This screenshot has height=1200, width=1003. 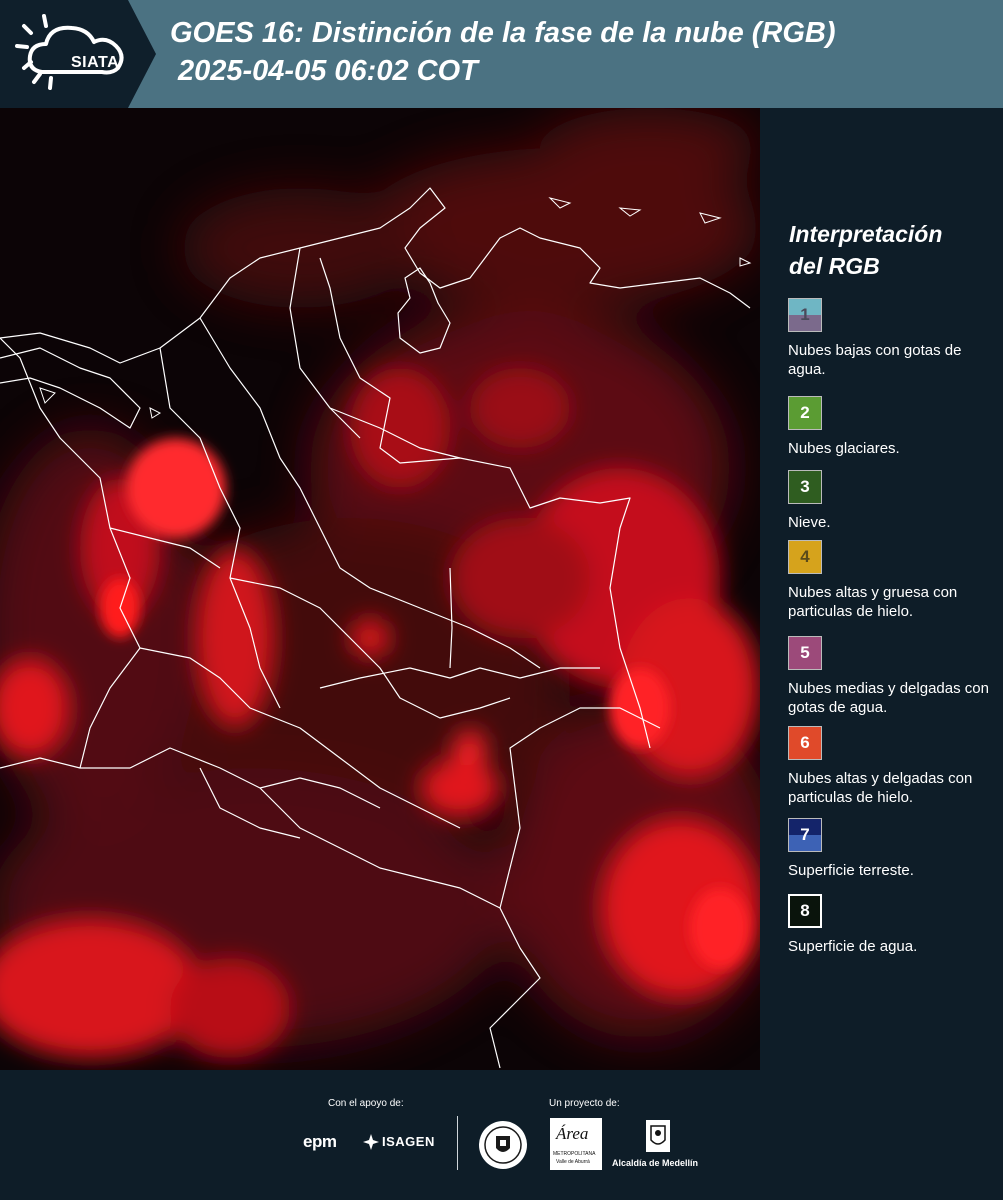 What do you see at coordinates (408, 1141) in the screenshot?
I see `isagen-logo-text: ISAGEN` at bounding box center [408, 1141].